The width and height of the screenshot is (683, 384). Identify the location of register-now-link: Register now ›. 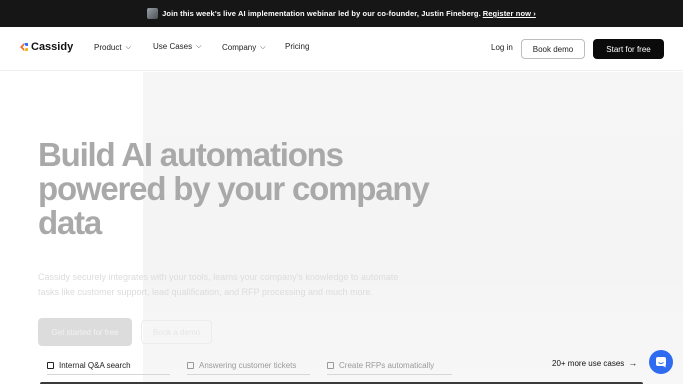
(509, 13).